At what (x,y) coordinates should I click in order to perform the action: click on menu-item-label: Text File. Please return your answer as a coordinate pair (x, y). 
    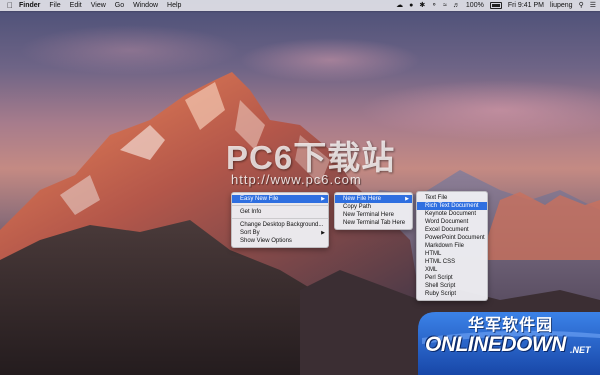
    Looking at the image, I should click on (436, 198).